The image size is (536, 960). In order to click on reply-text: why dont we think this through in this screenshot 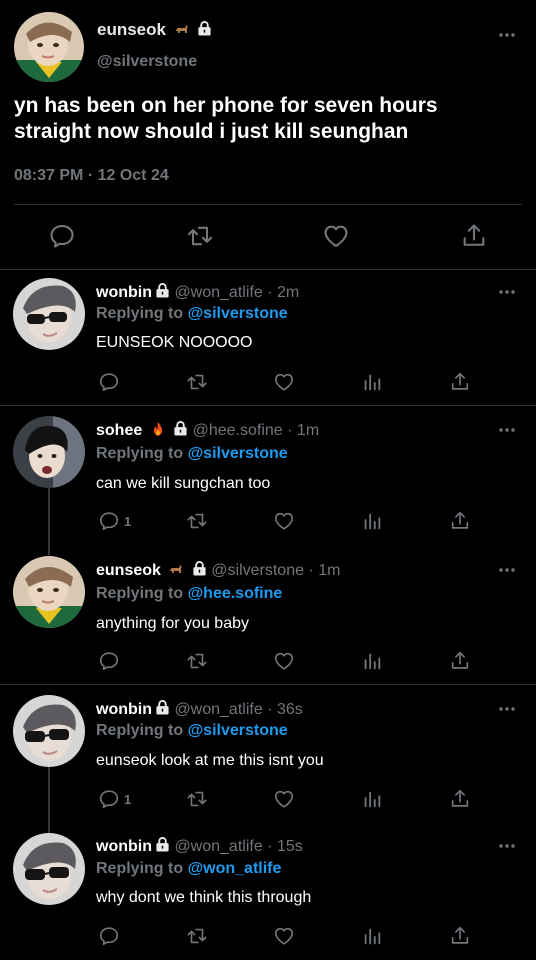, I will do `click(204, 897)`.